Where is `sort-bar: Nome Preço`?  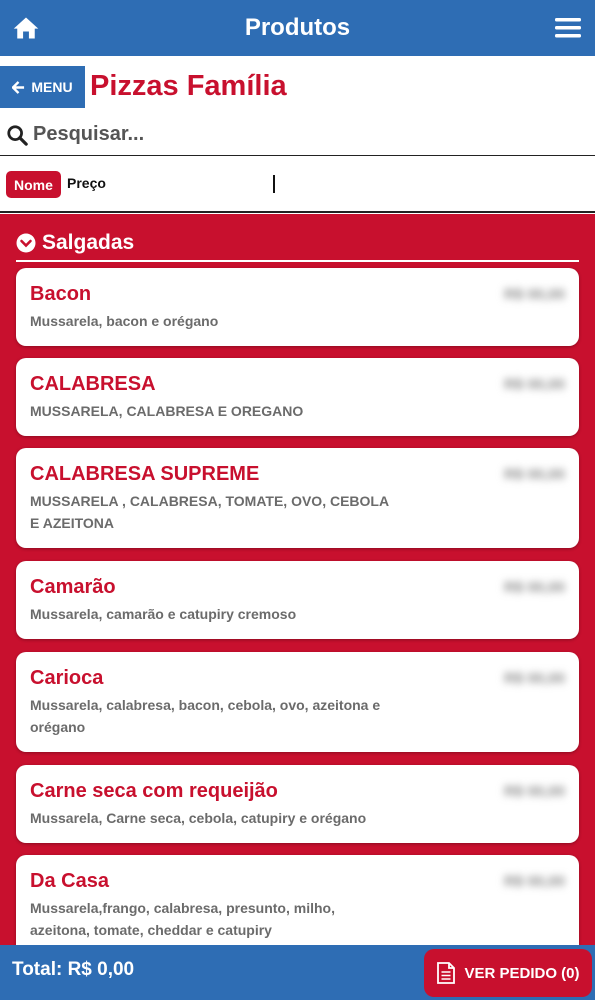 sort-bar: Nome Preço is located at coordinates (297, 185).